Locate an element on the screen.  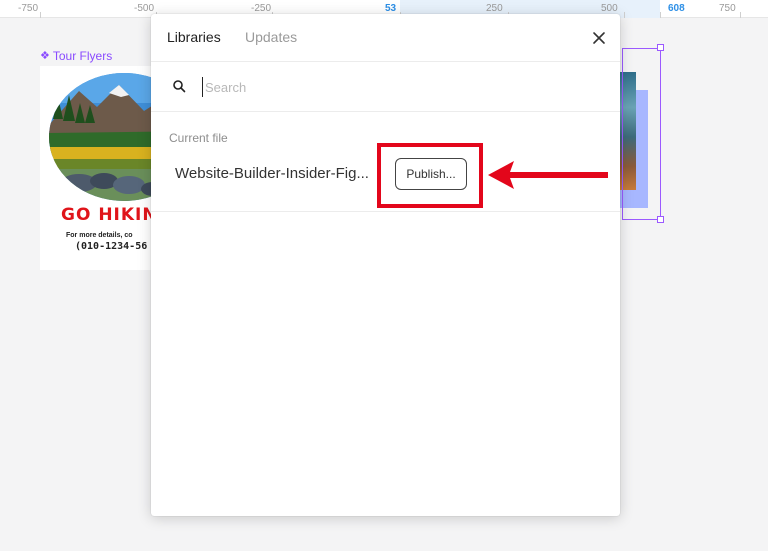
current-file-section-label: Current file is located at coordinates (198, 138).